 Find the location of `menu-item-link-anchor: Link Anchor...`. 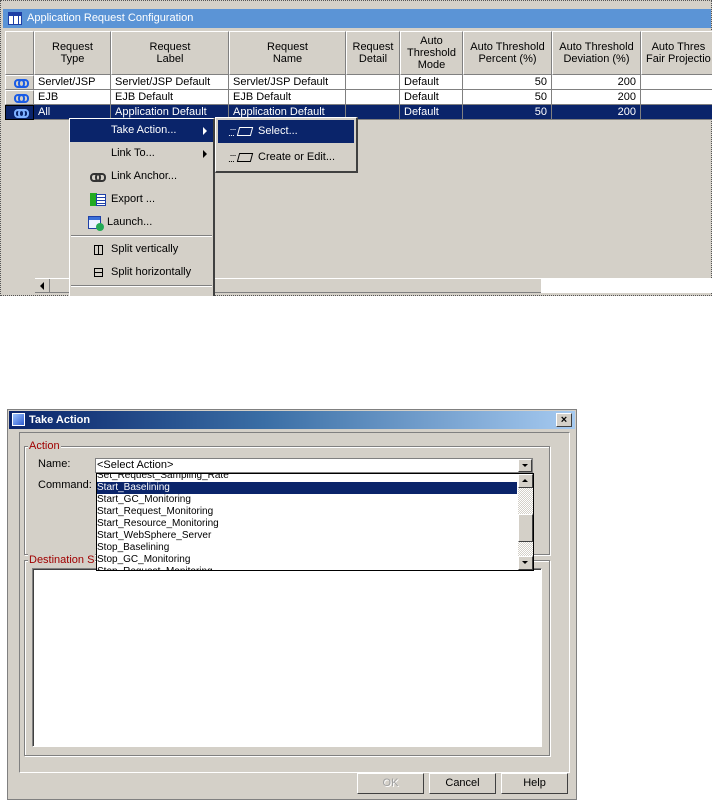

menu-item-link-anchor: Link Anchor... is located at coordinates (141, 176).